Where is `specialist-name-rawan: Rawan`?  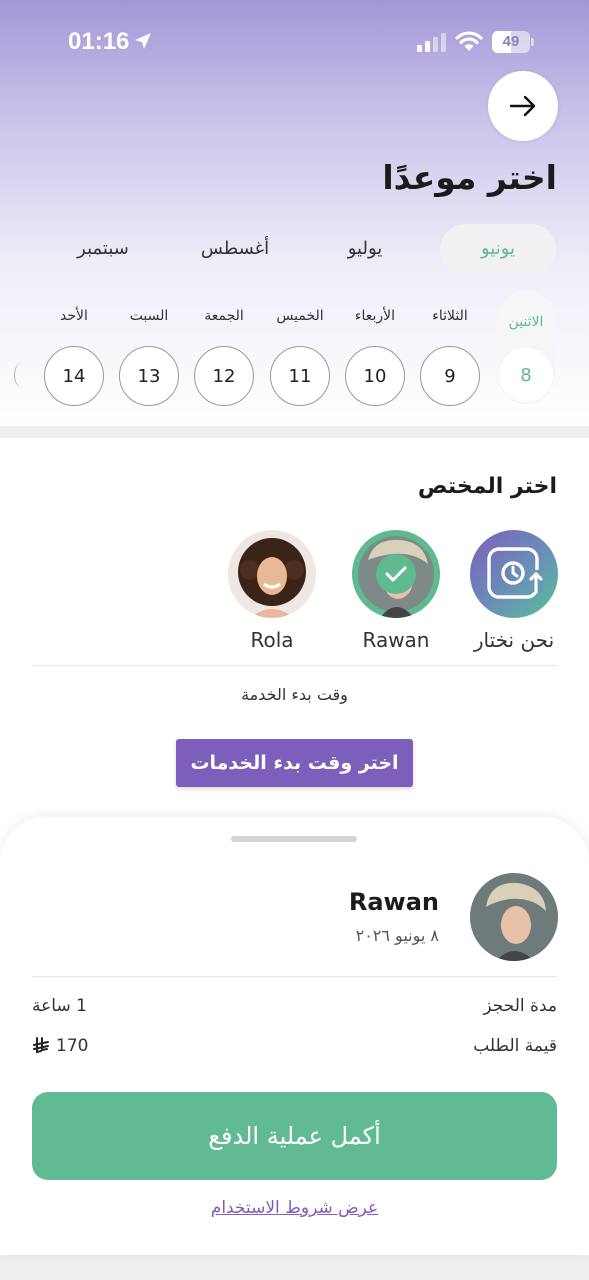 specialist-name-rawan: Rawan is located at coordinates (396, 640).